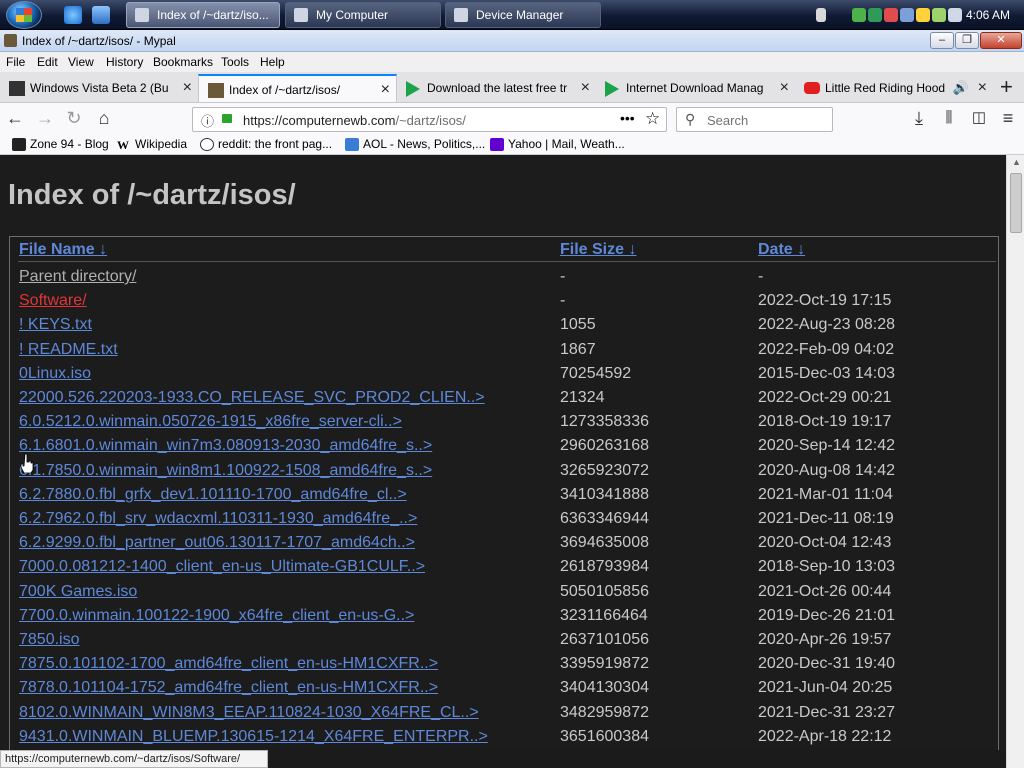 Image resolution: width=1024 pixels, height=768 pixels. I want to click on file-name-link: 7850.iso, so click(49, 640).